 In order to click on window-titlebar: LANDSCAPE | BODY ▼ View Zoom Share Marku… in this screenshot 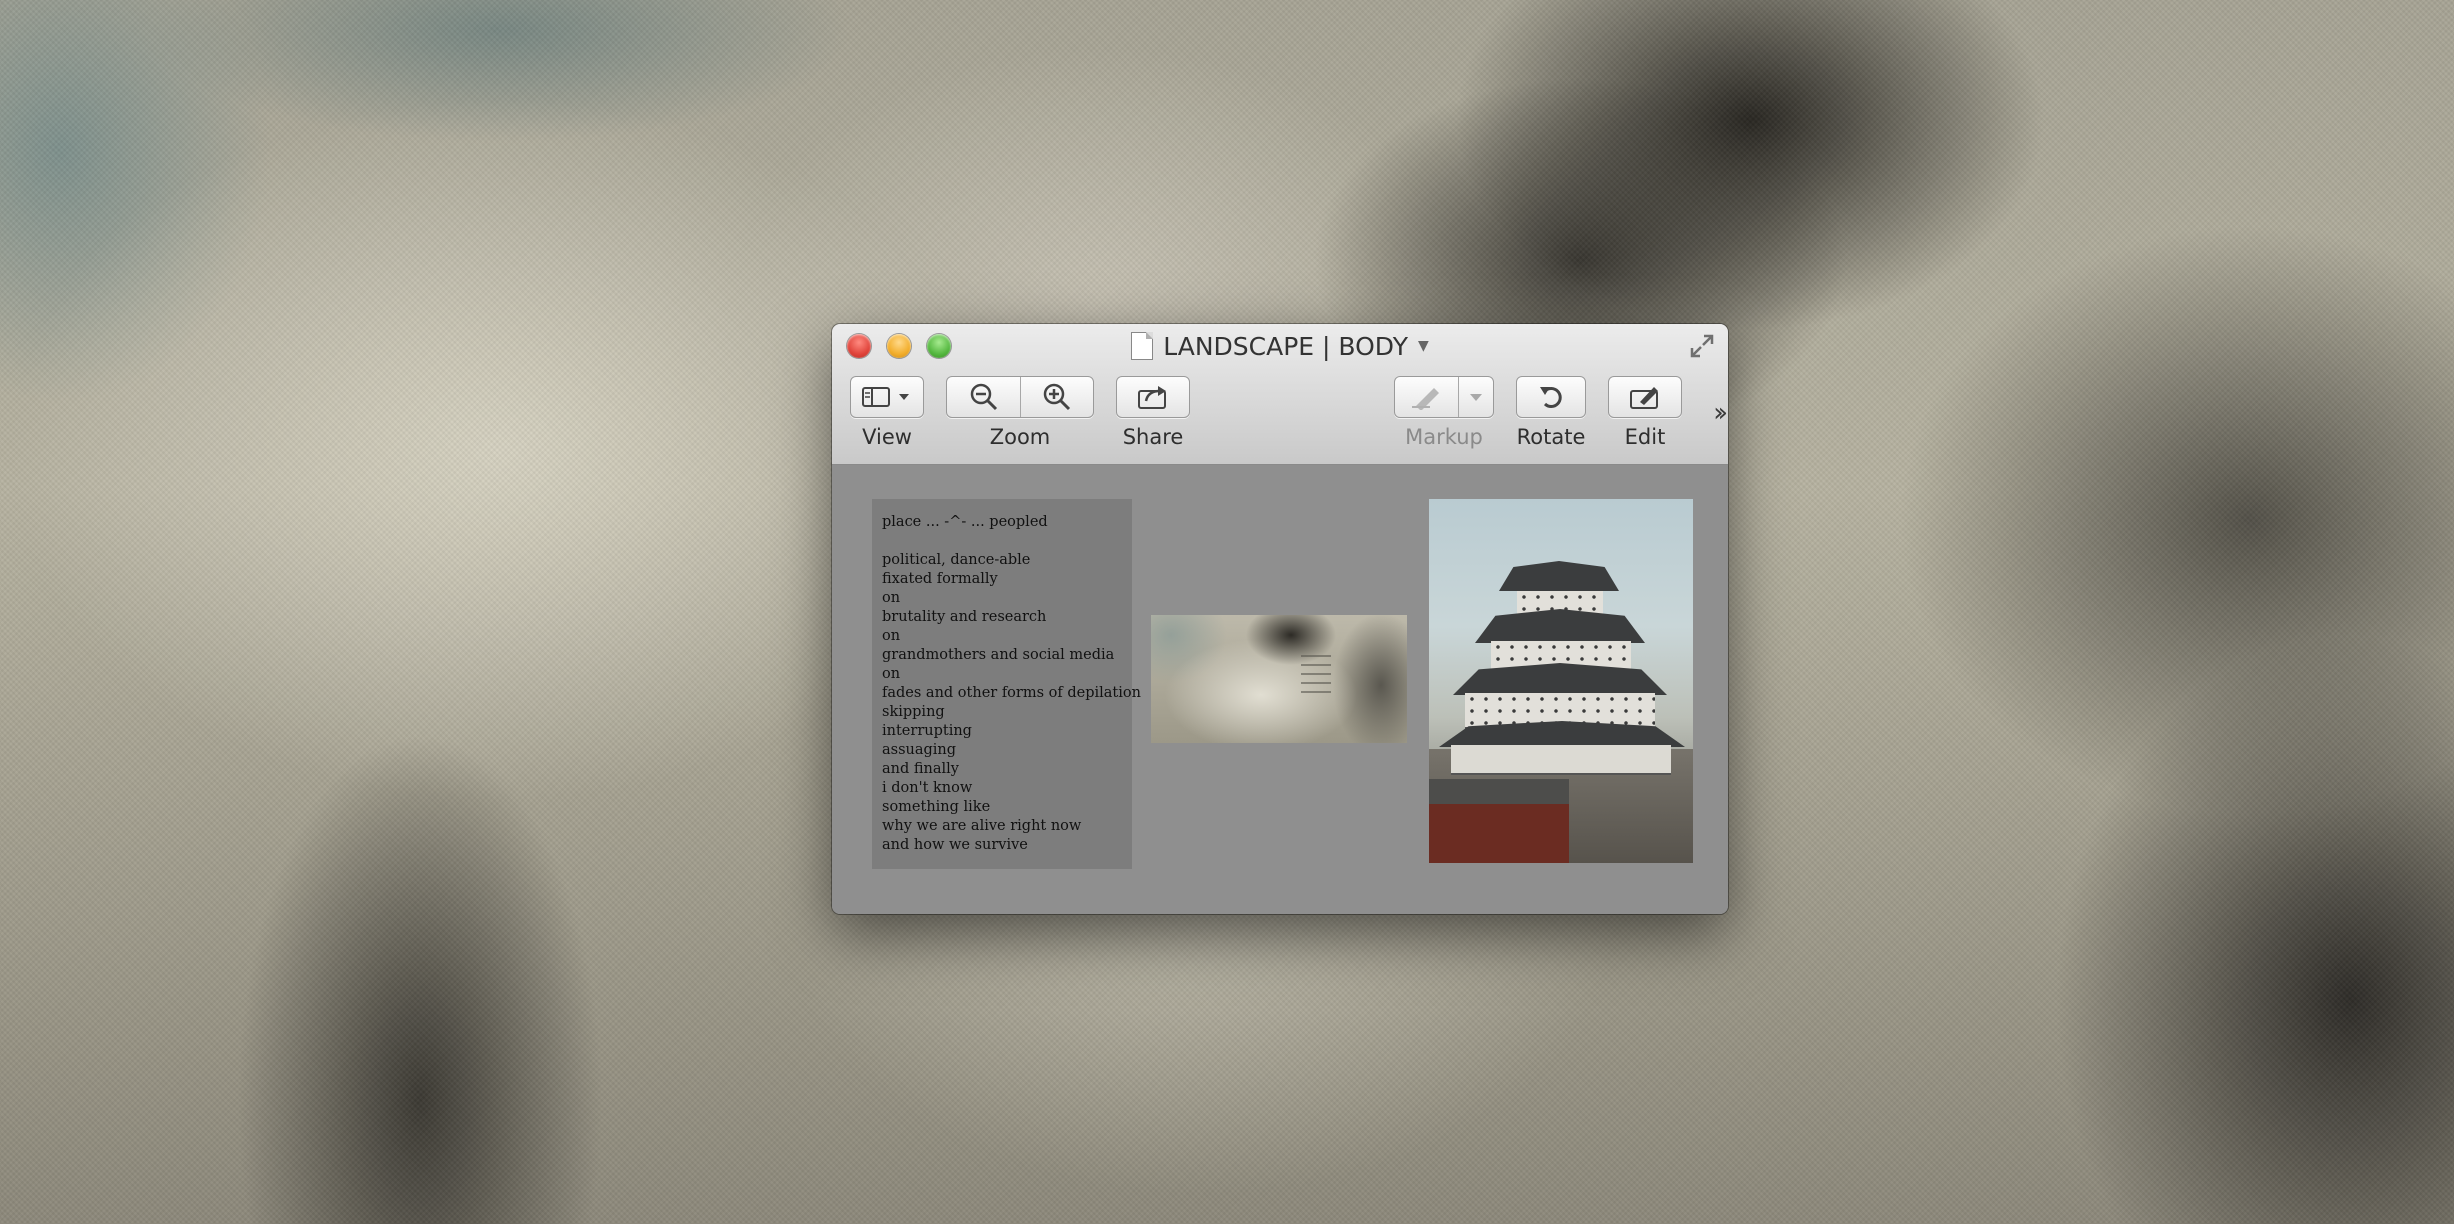, I will do `click(1280, 394)`.